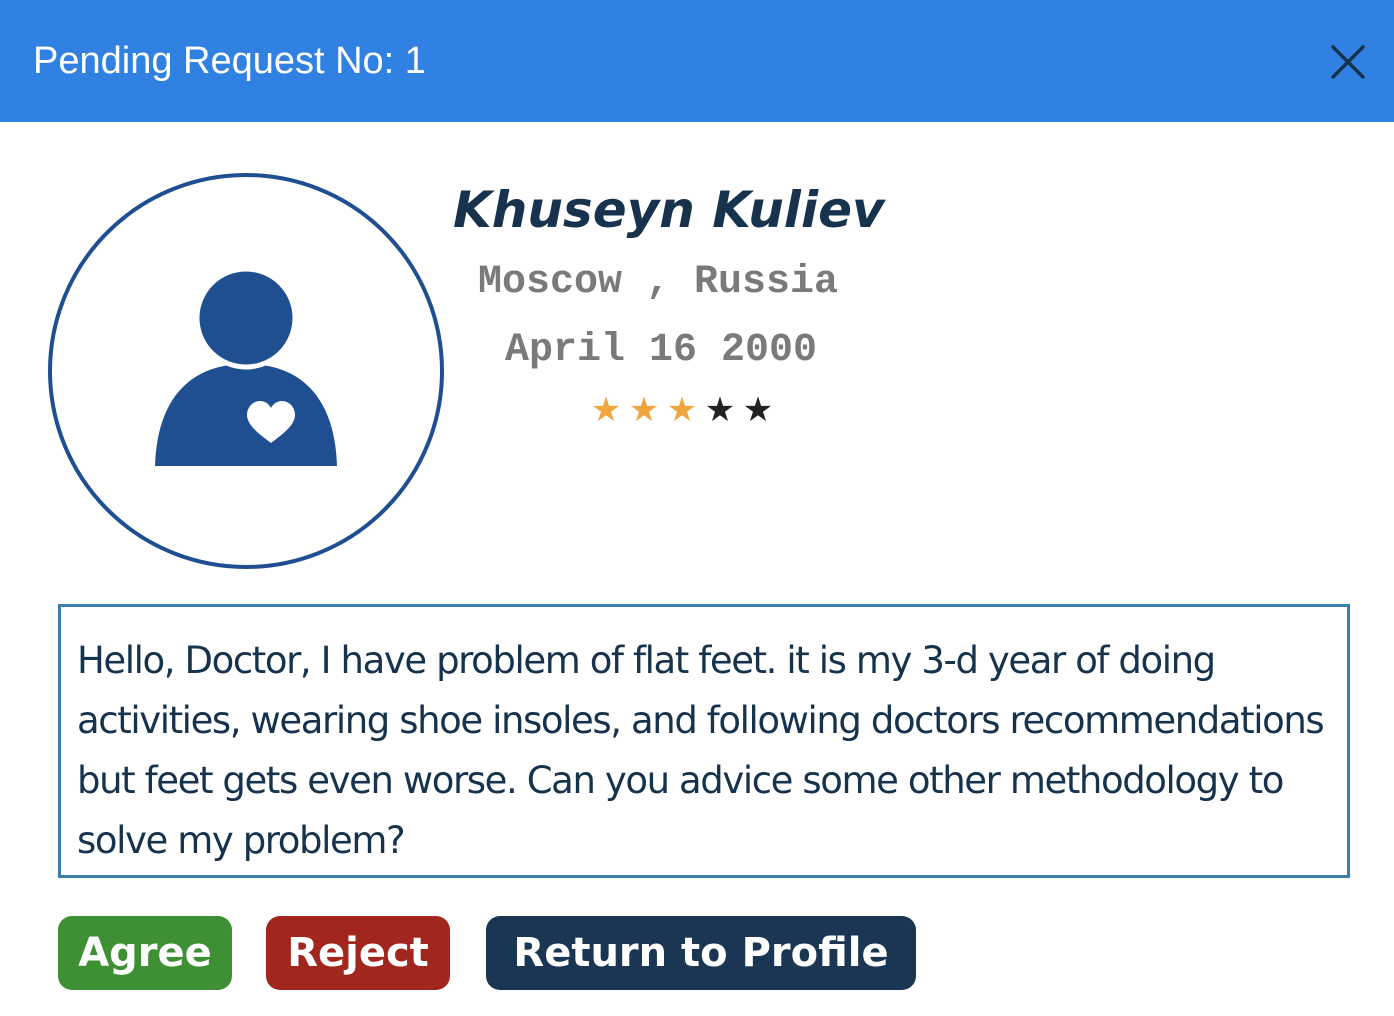 This screenshot has height=1016, width=1394. What do you see at coordinates (661, 350) in the screenshot?
I see `profile-date: April 16 2000` at bounding box center [661, 350].